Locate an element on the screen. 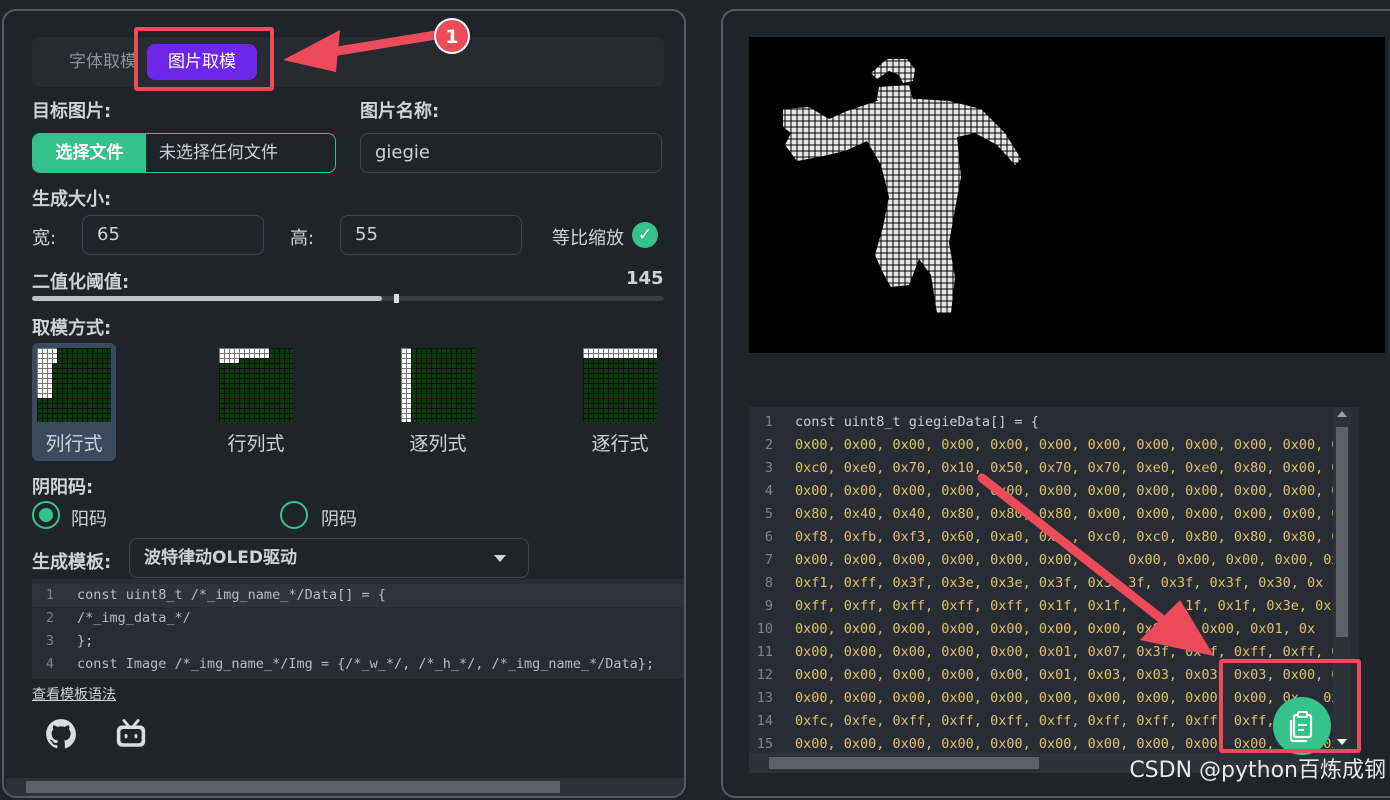 This screenshot has height=800, width=1390. step-number-badge: 1 is located at coordinates (452, 36).